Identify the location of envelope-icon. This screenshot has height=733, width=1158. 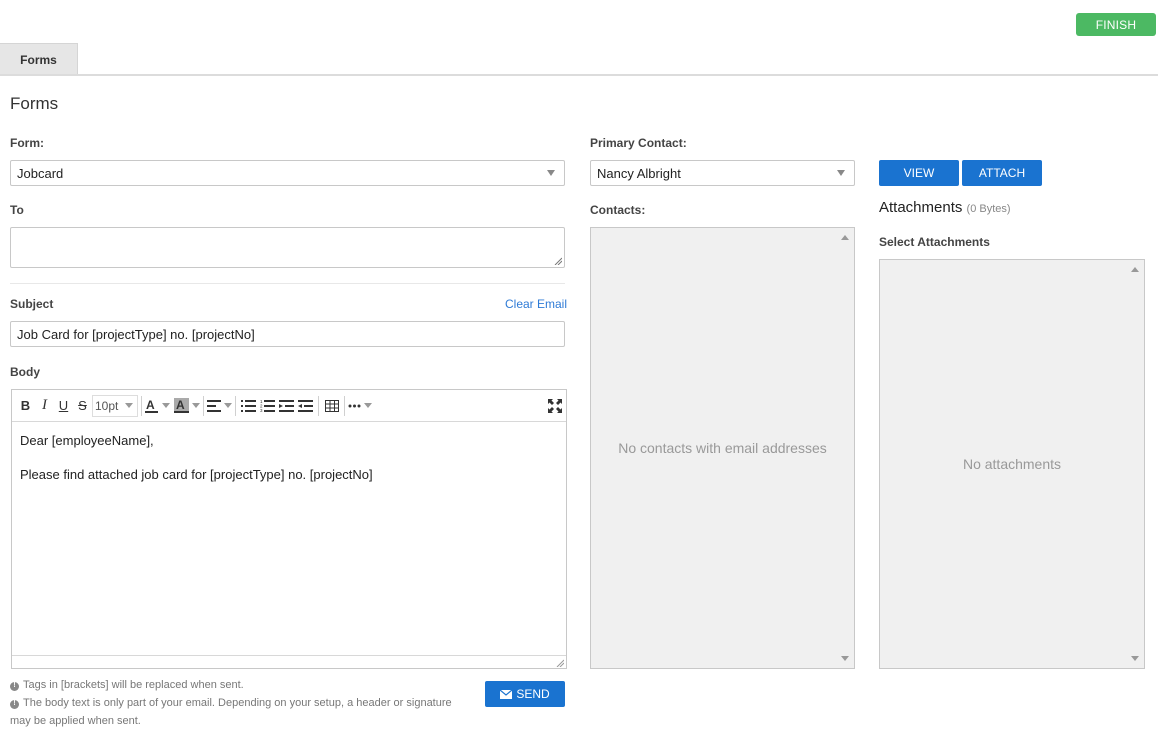
(506, 694).